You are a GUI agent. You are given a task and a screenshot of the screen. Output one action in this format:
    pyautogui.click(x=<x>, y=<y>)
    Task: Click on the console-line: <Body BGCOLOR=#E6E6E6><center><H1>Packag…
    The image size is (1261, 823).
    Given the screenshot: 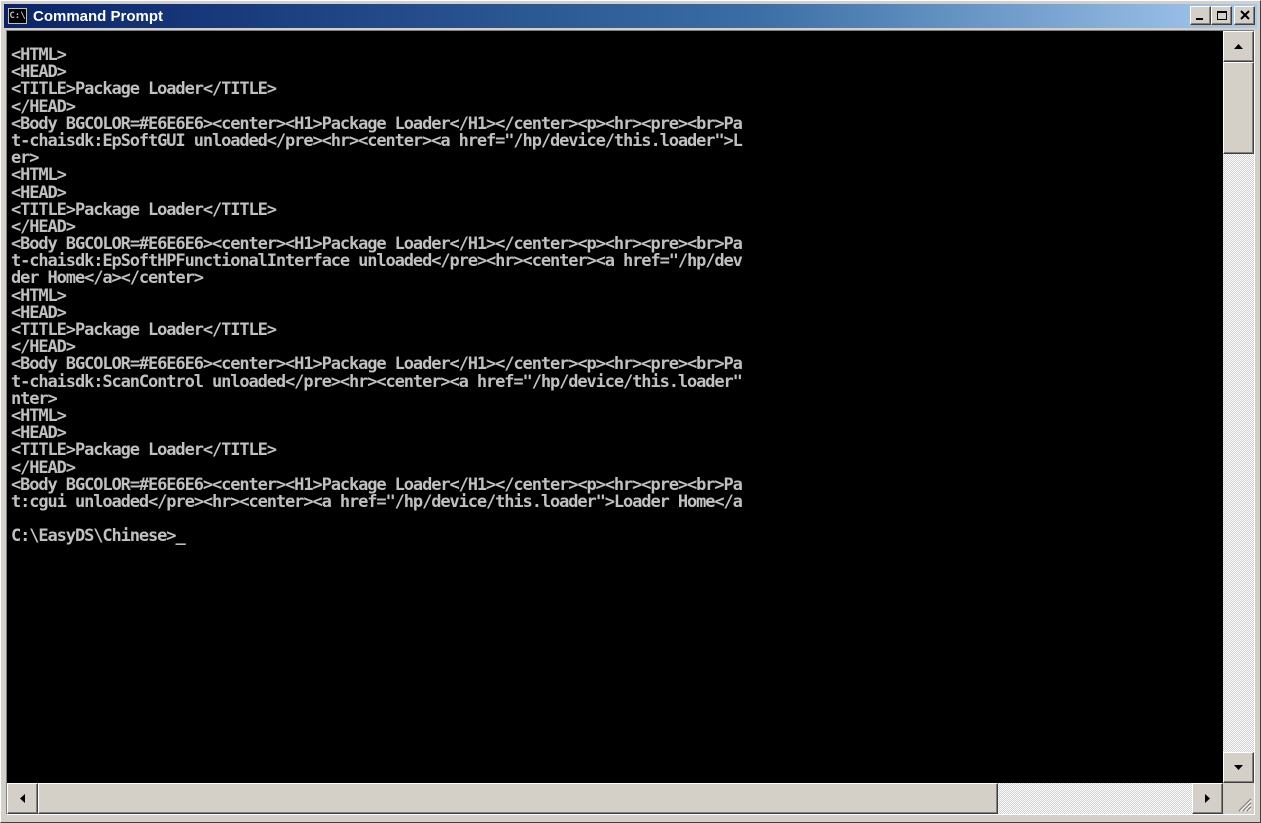 What is the action you would take?
    pyautogui.click(x=377, y=364)
    